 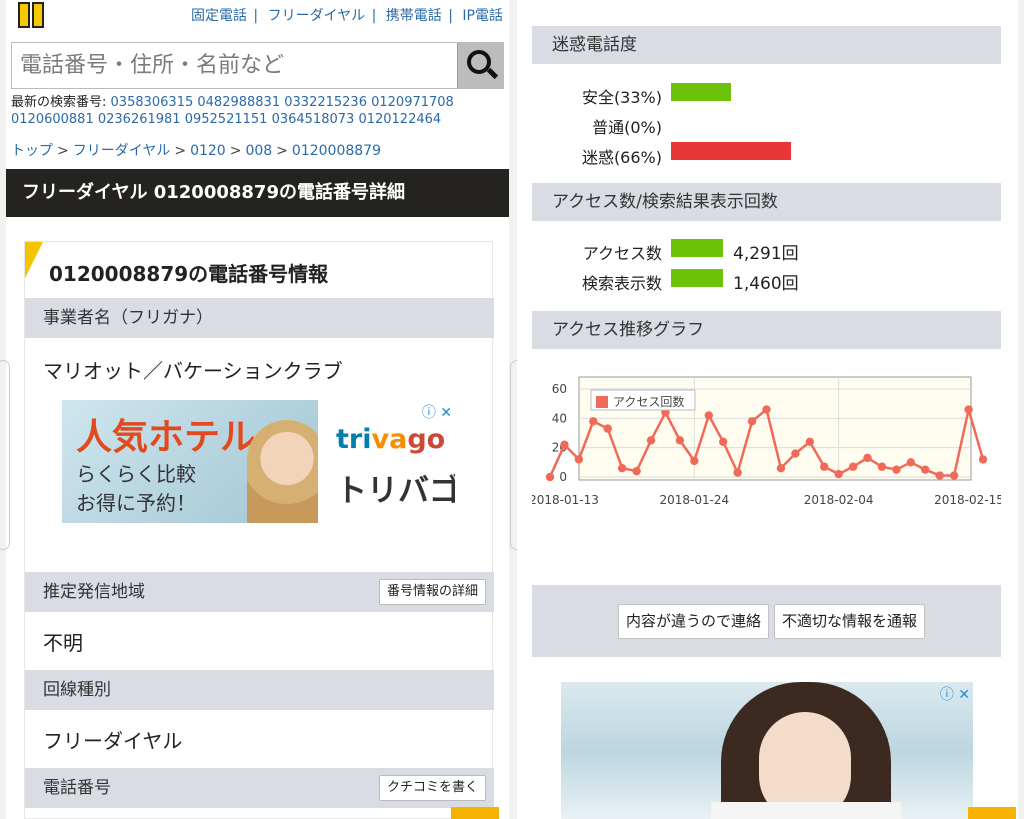 What do you see at coordinates (52, 119) in the screenshot?
I see `recent-number: 0120600881` at bounding box center [52, 119].